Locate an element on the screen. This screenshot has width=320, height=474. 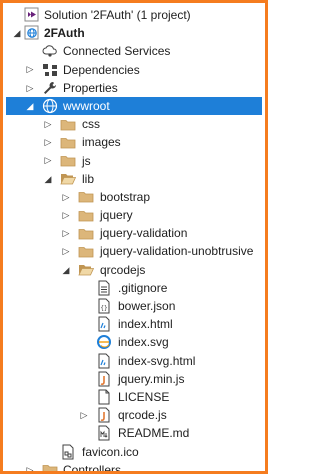
tree-item-label: qrcodejs is located at coordinates (123, 269).